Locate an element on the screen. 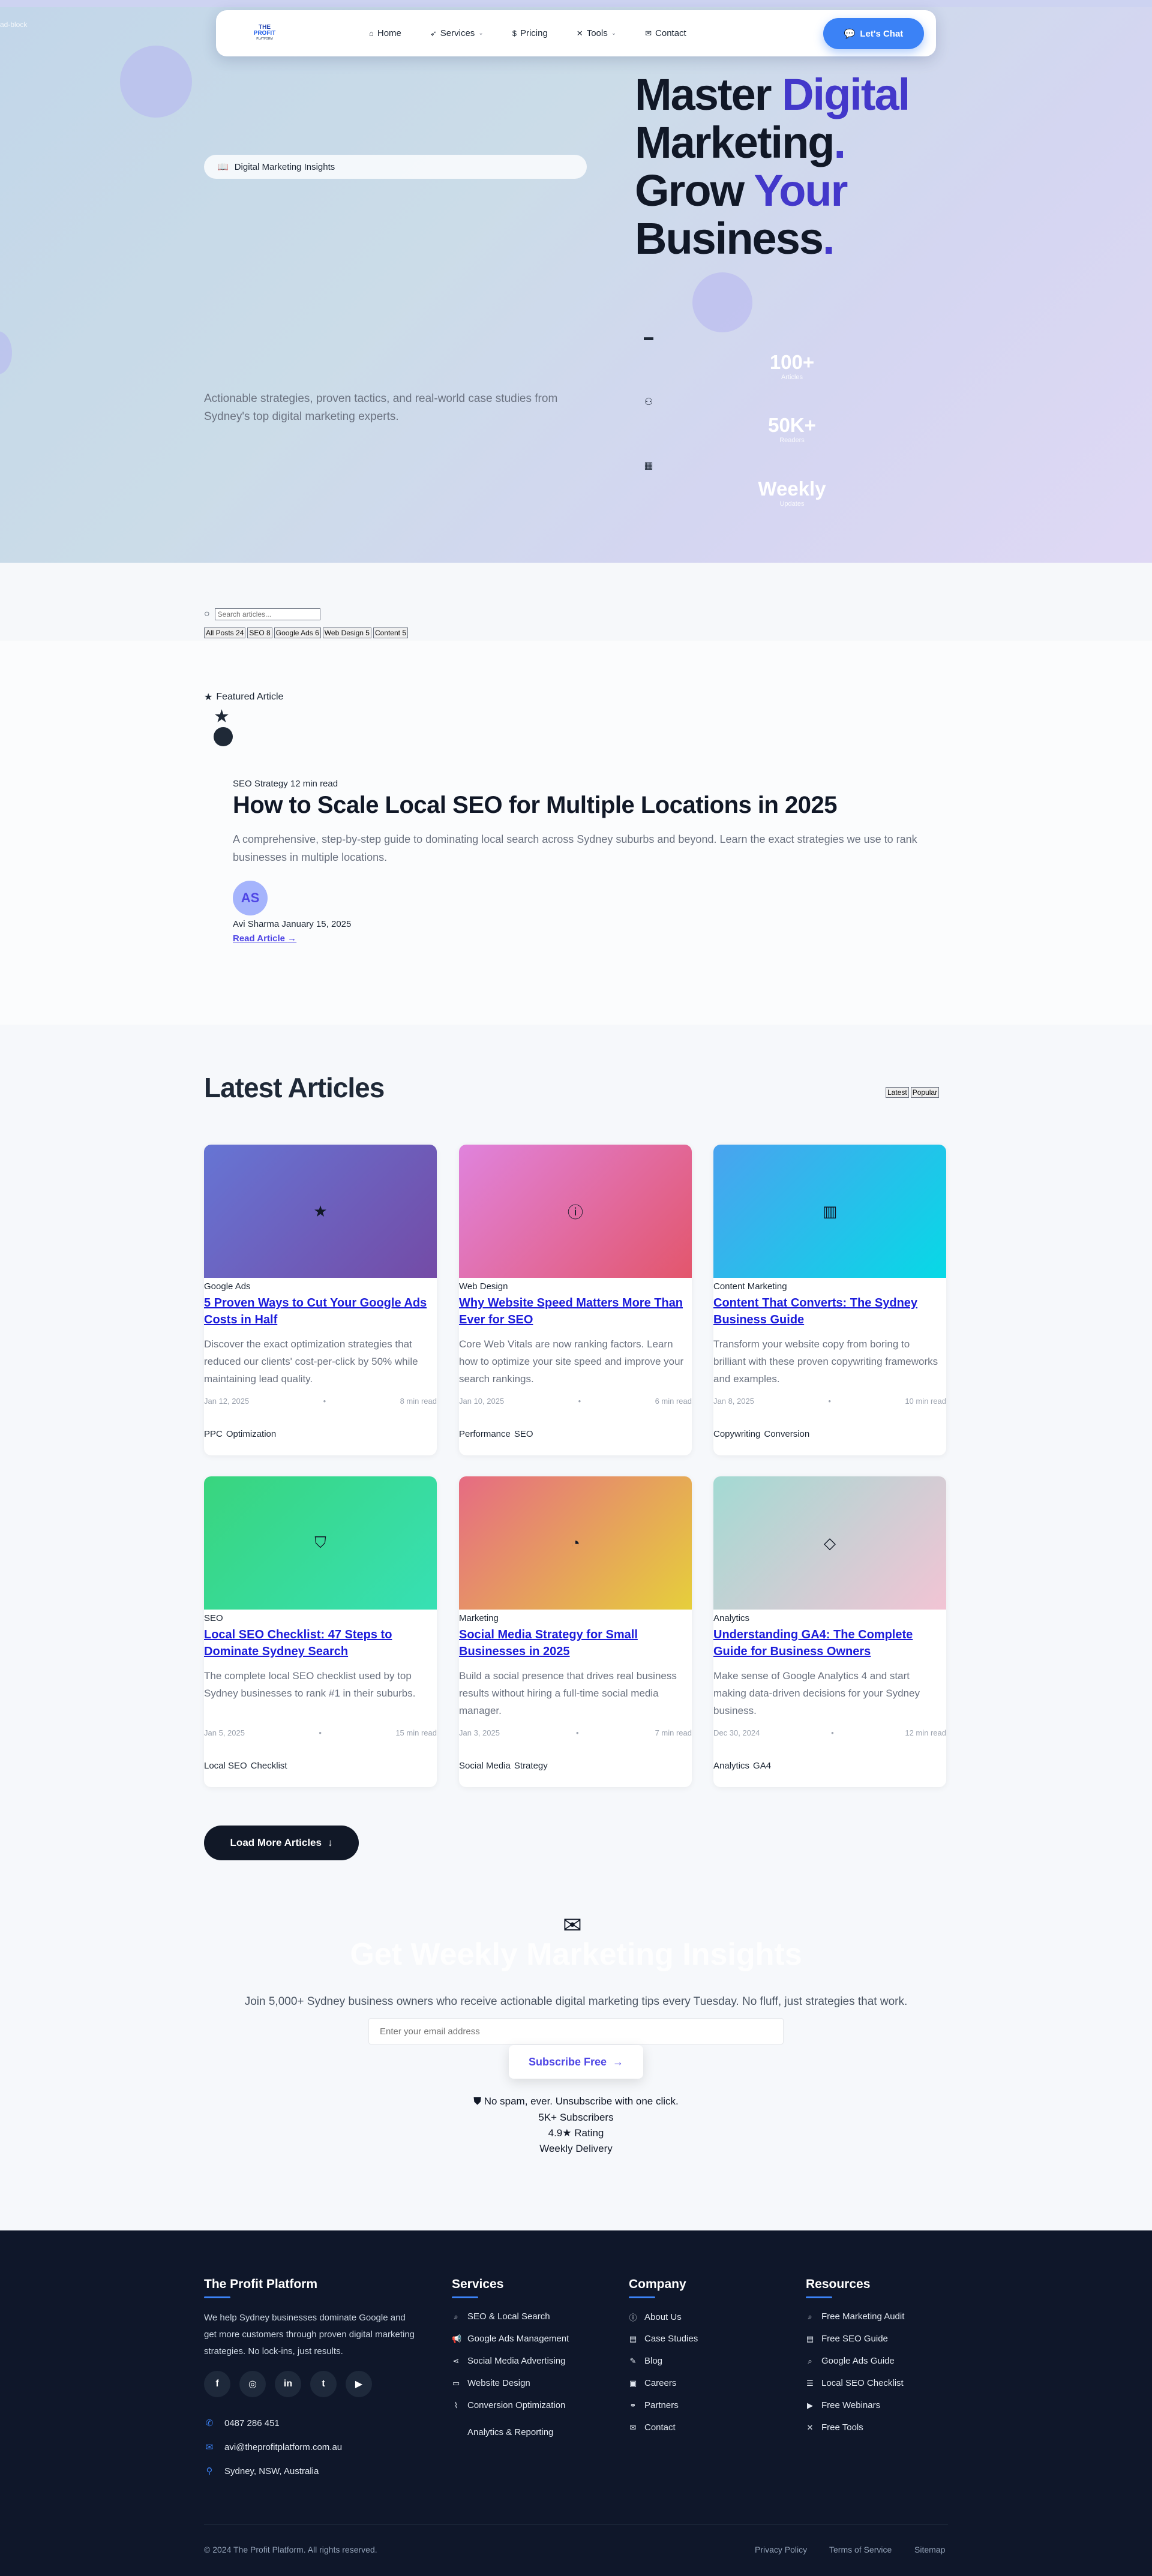  logo-line: PROFIT is located at coordinates (264, 33).